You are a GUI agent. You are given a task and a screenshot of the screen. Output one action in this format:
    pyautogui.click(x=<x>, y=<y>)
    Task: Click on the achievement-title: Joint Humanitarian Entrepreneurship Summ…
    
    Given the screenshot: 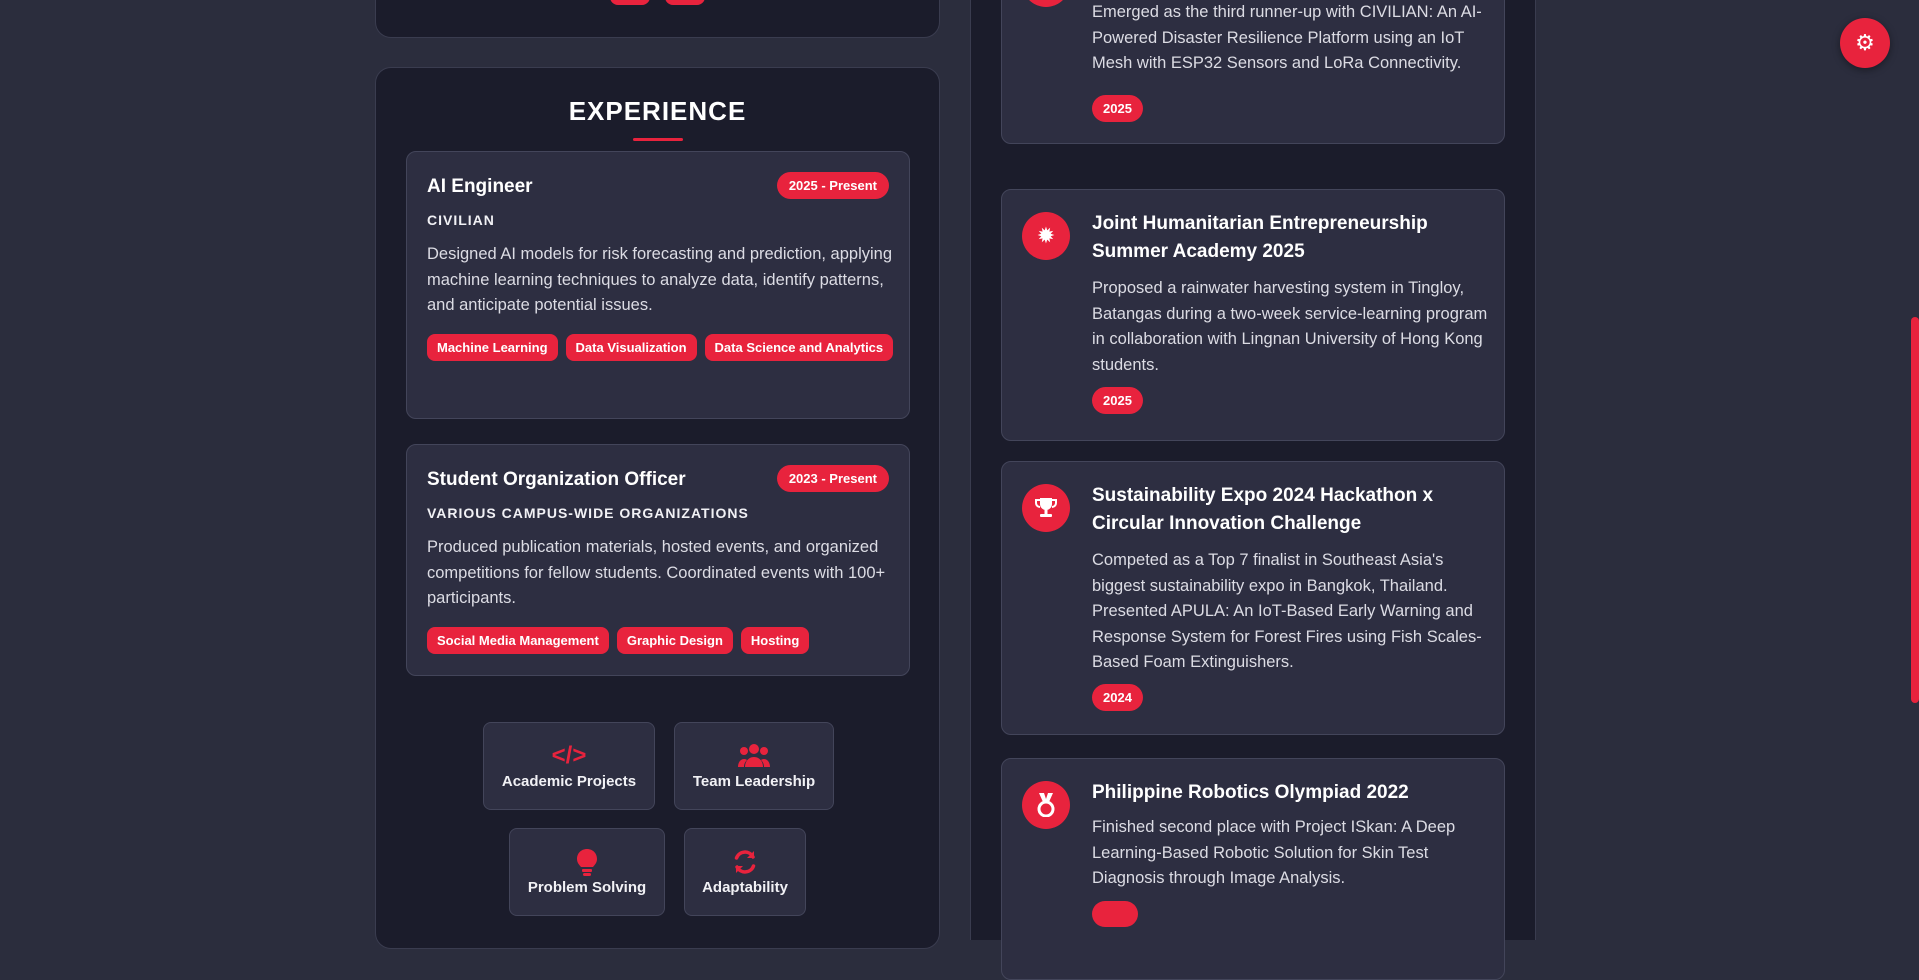 What is the action you would take?
    pyautogui.click(x=1260, y=237)
    